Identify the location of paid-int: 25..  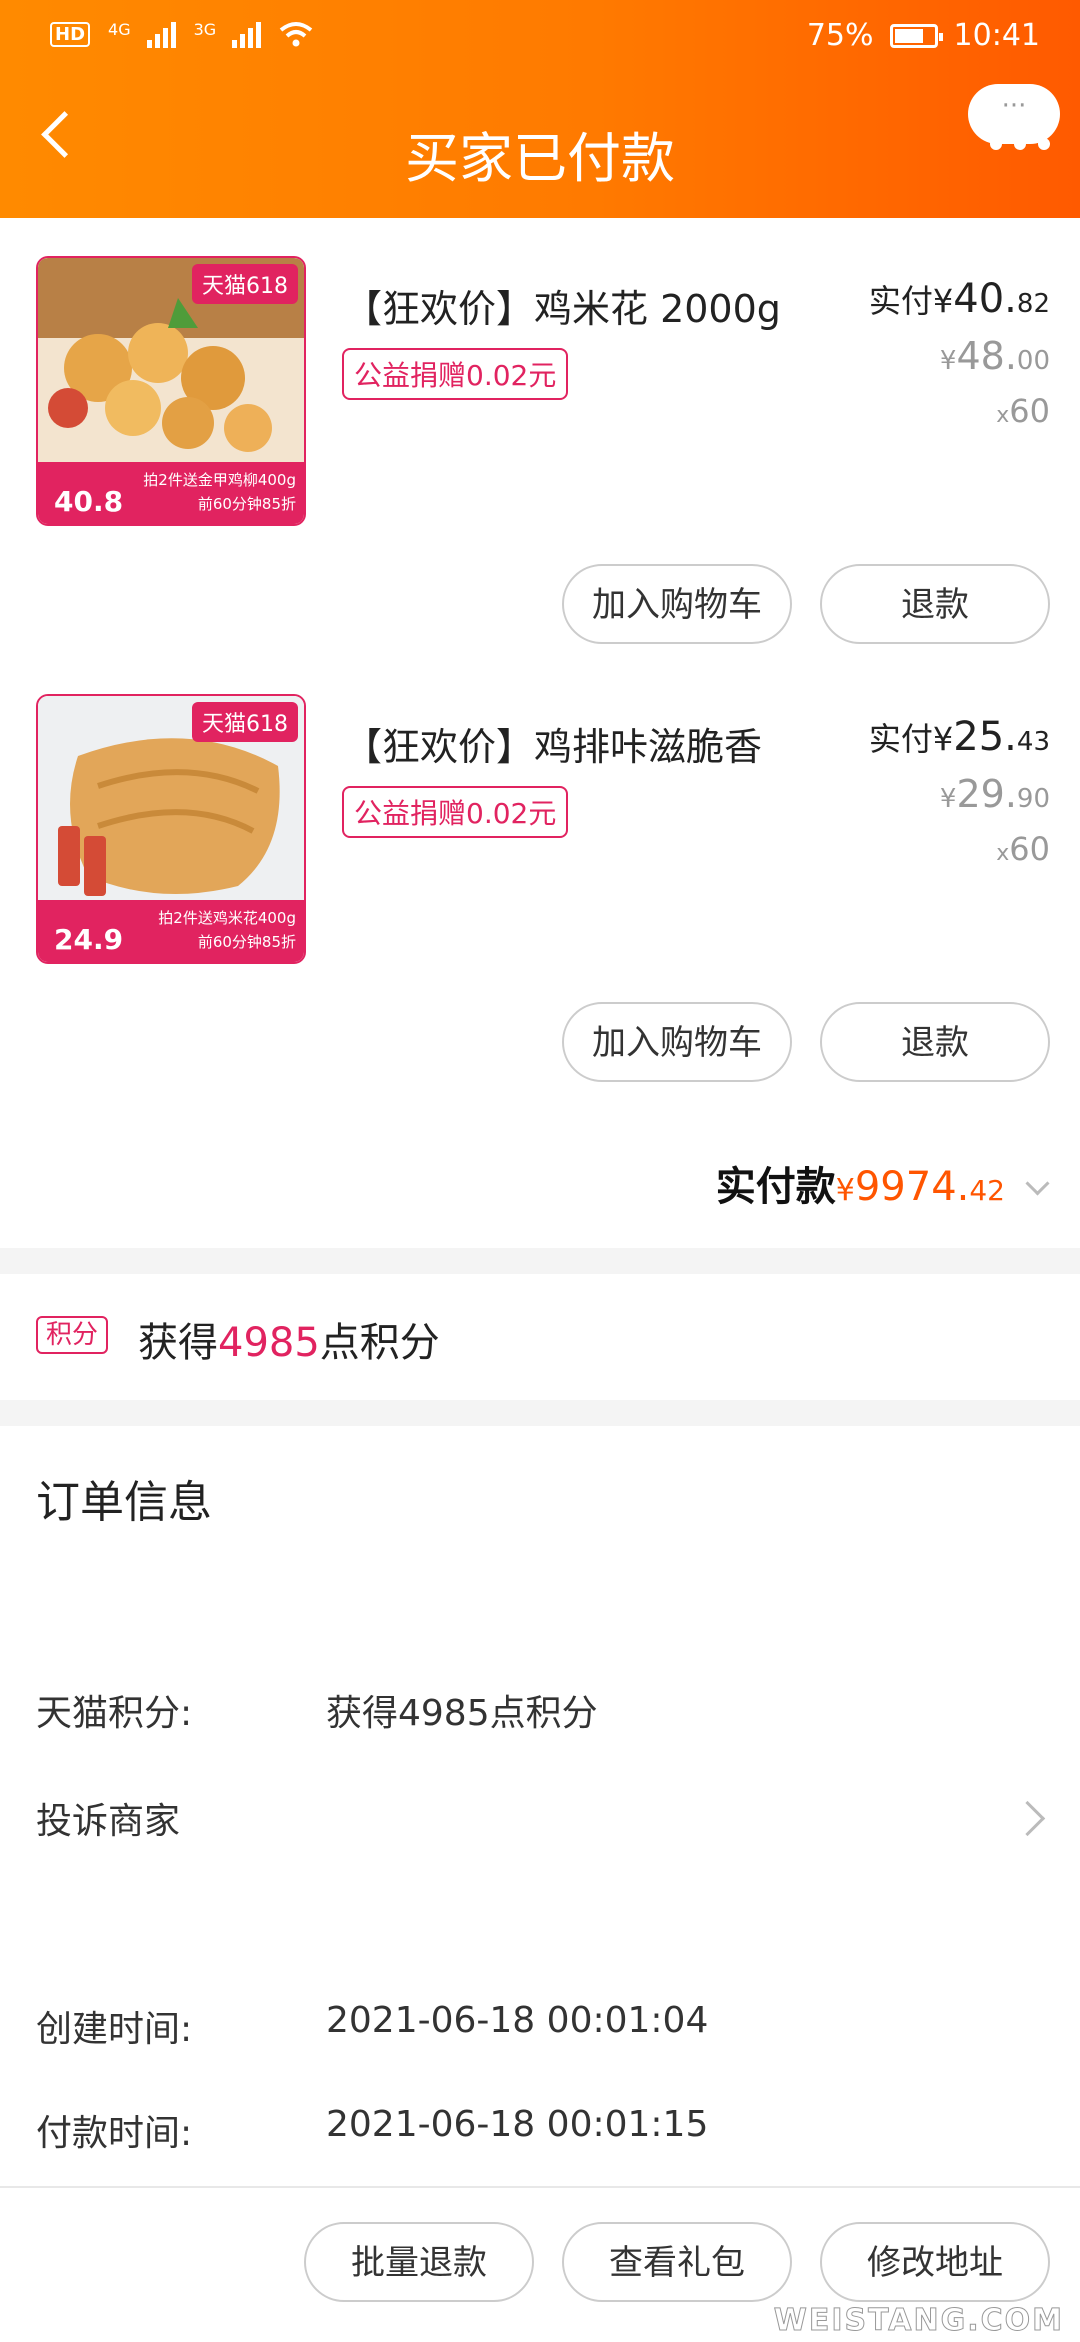
(985, 737).